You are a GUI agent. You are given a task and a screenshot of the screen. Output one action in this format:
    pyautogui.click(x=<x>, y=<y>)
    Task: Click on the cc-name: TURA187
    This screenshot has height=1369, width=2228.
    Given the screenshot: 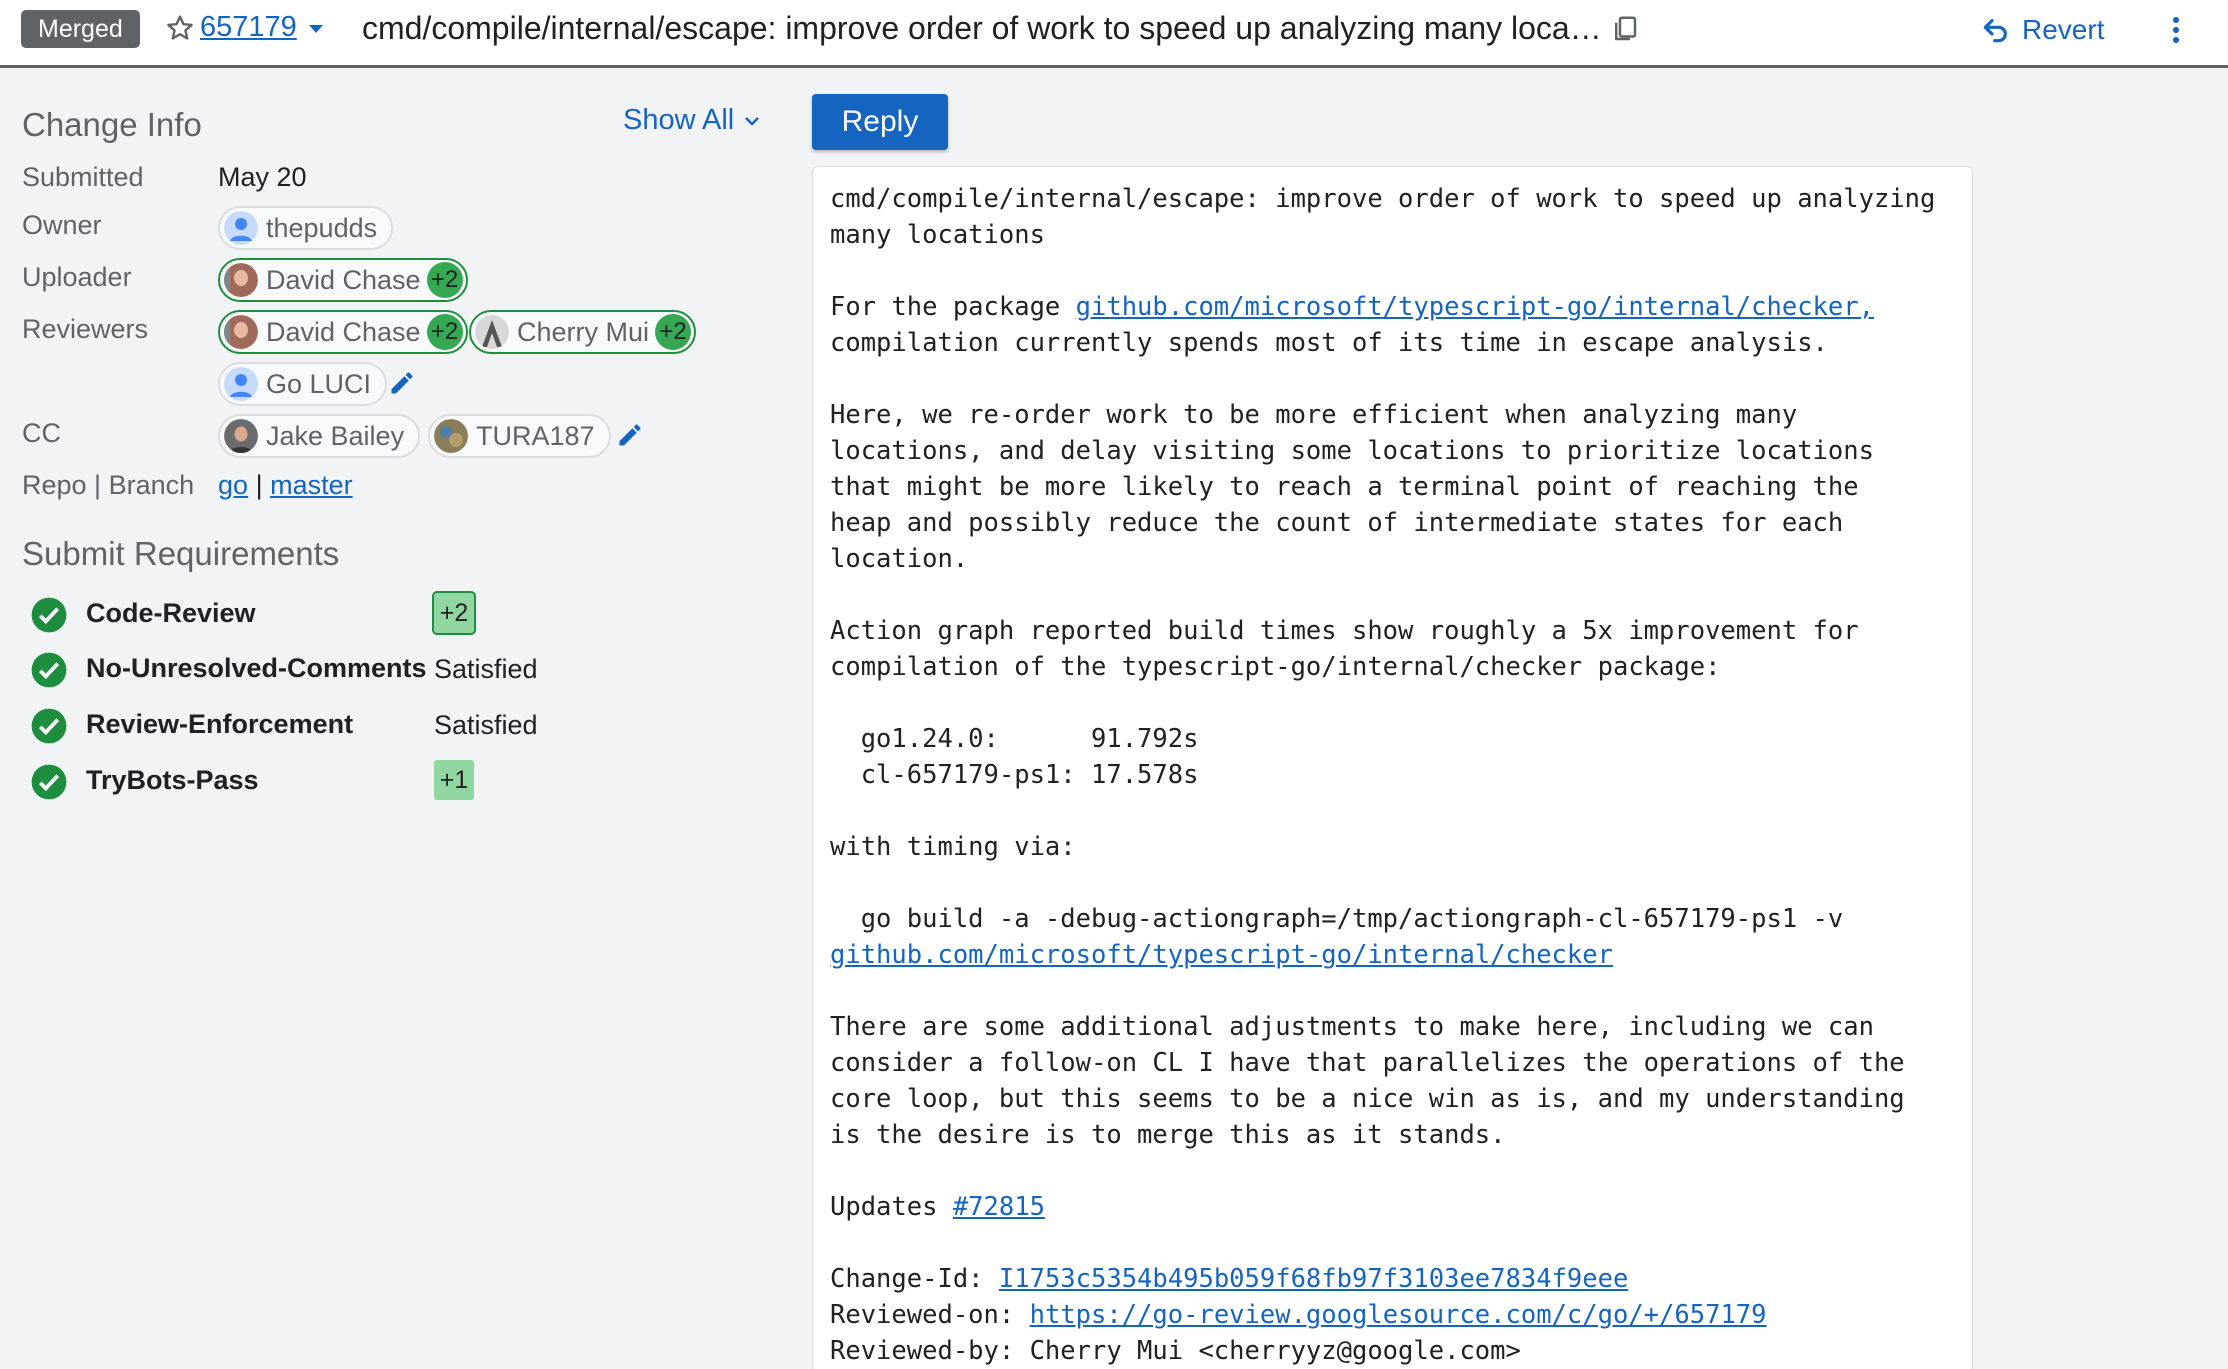 What is the action you would take?
    pyautogui.click(x=535, y=435)
    